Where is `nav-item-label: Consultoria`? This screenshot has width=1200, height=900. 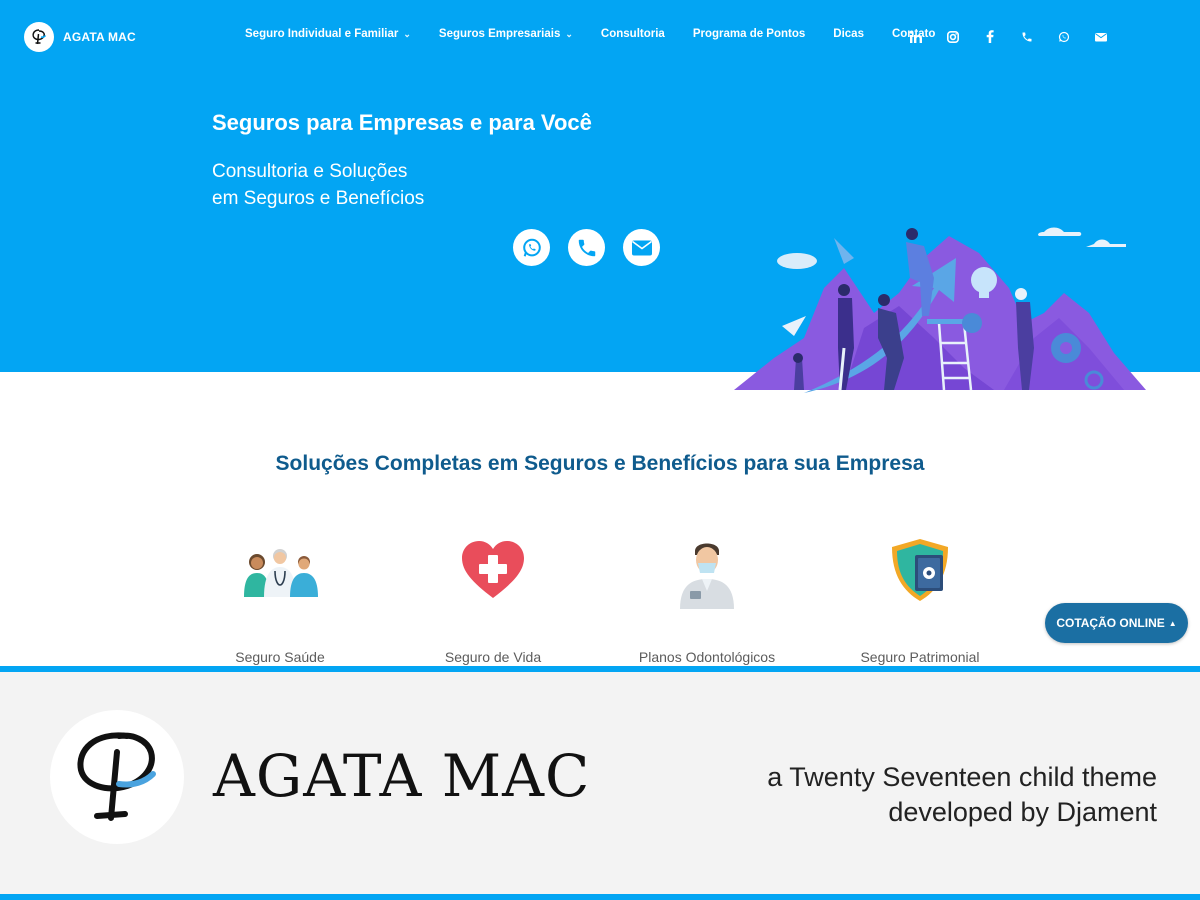
nav-item-label: Consultoria is located at coordinates (632, 34).